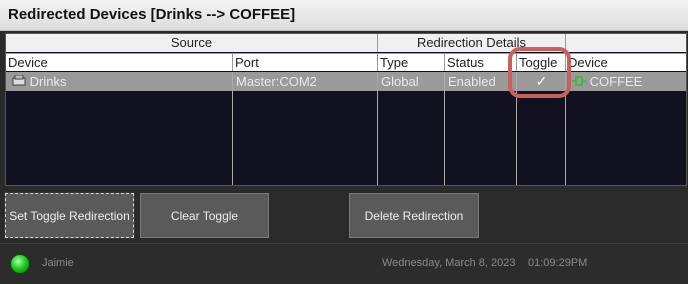  What do you see at coordinates (276, 81) in the screenshot?
I see `cell-port: Master:COM2` at bounding box center [276, 81].